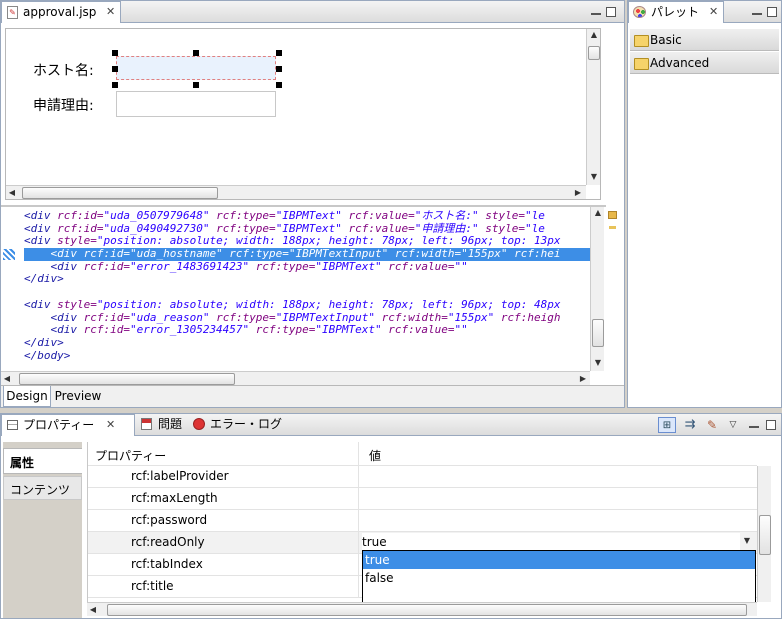 This screenshot has height=619, width=782. I want to click on palette-panel: パレット ✕ Basic Advanced, so click(704, 204).